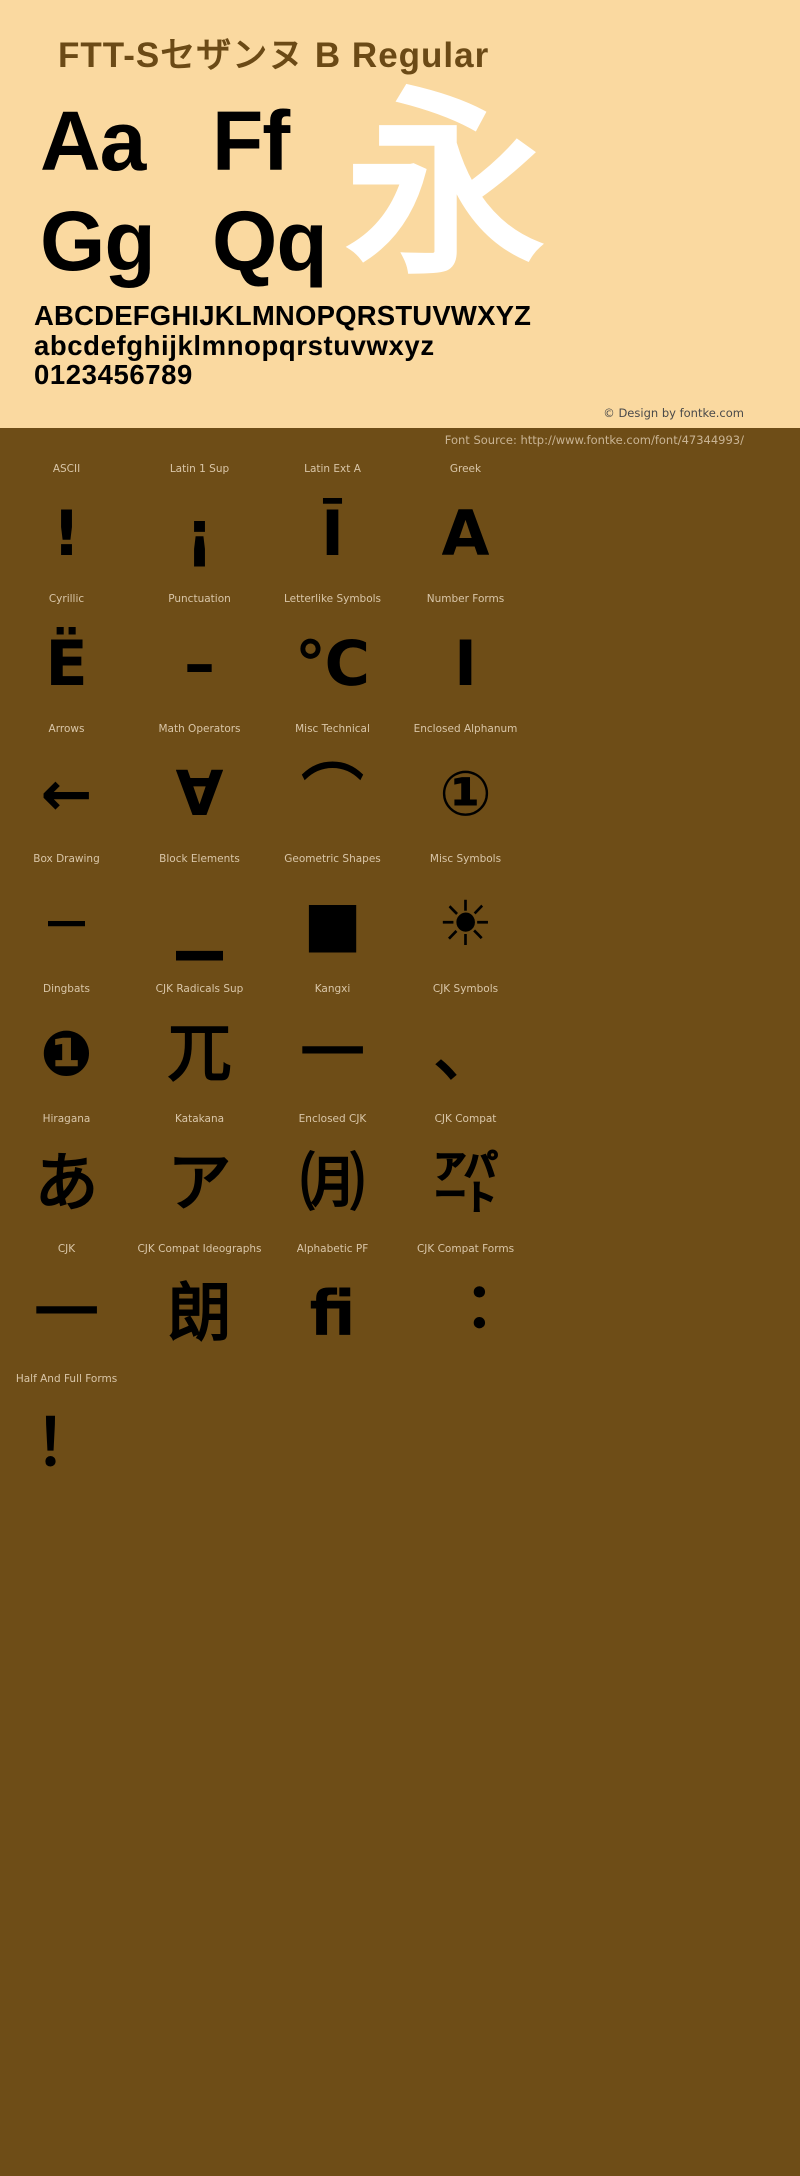 The height and width of the screenshot is (2176, 800). I want to click on unicode-block-glyph: ▁, so click(199, 924).